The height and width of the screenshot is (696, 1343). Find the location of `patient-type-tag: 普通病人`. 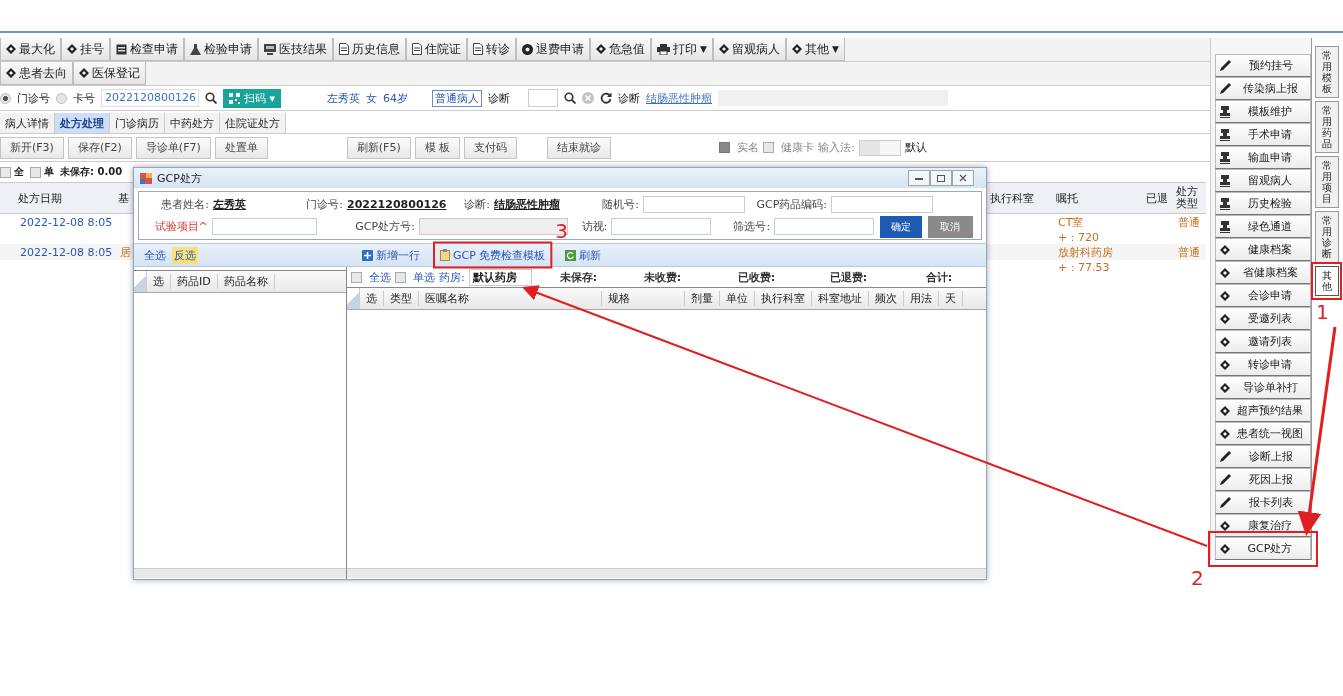

patient-type-tag: 普通病人 is located at coordinates (457, 98).